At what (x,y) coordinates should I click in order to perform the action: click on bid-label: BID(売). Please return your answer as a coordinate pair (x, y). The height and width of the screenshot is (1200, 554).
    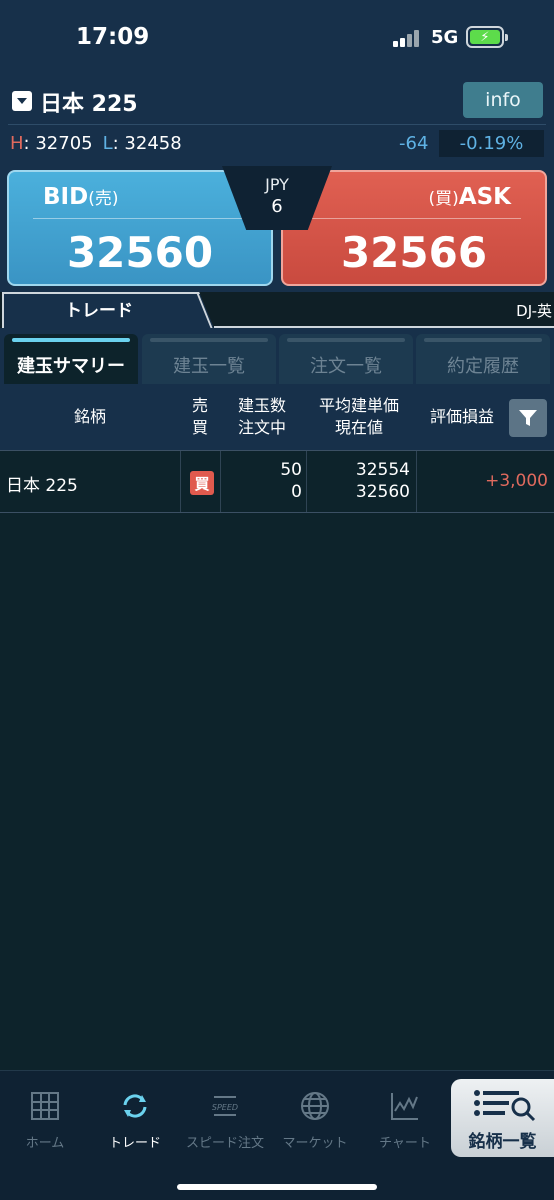
    Looking at the image, I should click on (81, 197).